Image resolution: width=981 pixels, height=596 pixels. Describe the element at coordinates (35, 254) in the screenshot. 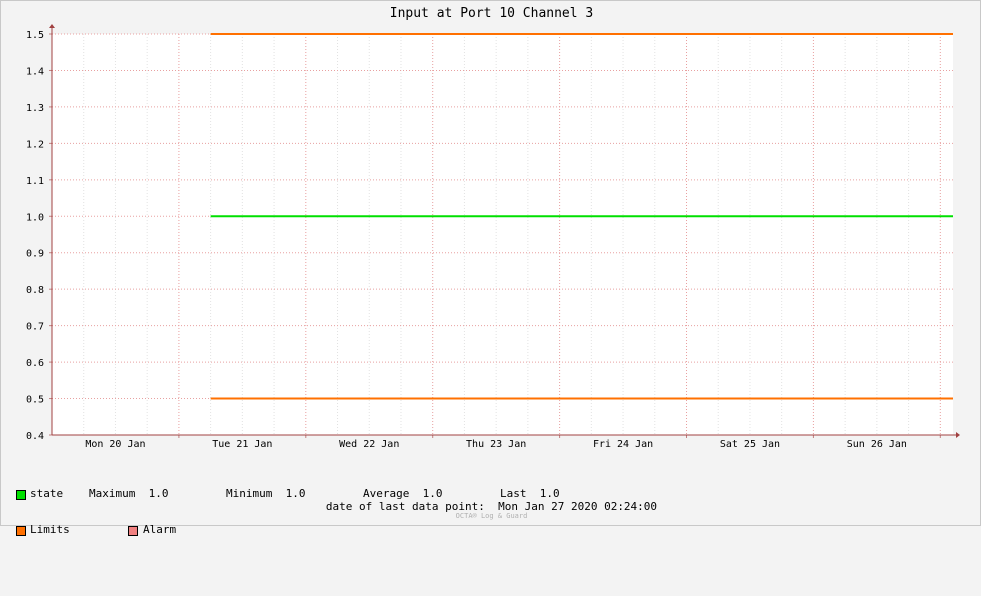

I see `y-tick-label: 0.9` at that location.